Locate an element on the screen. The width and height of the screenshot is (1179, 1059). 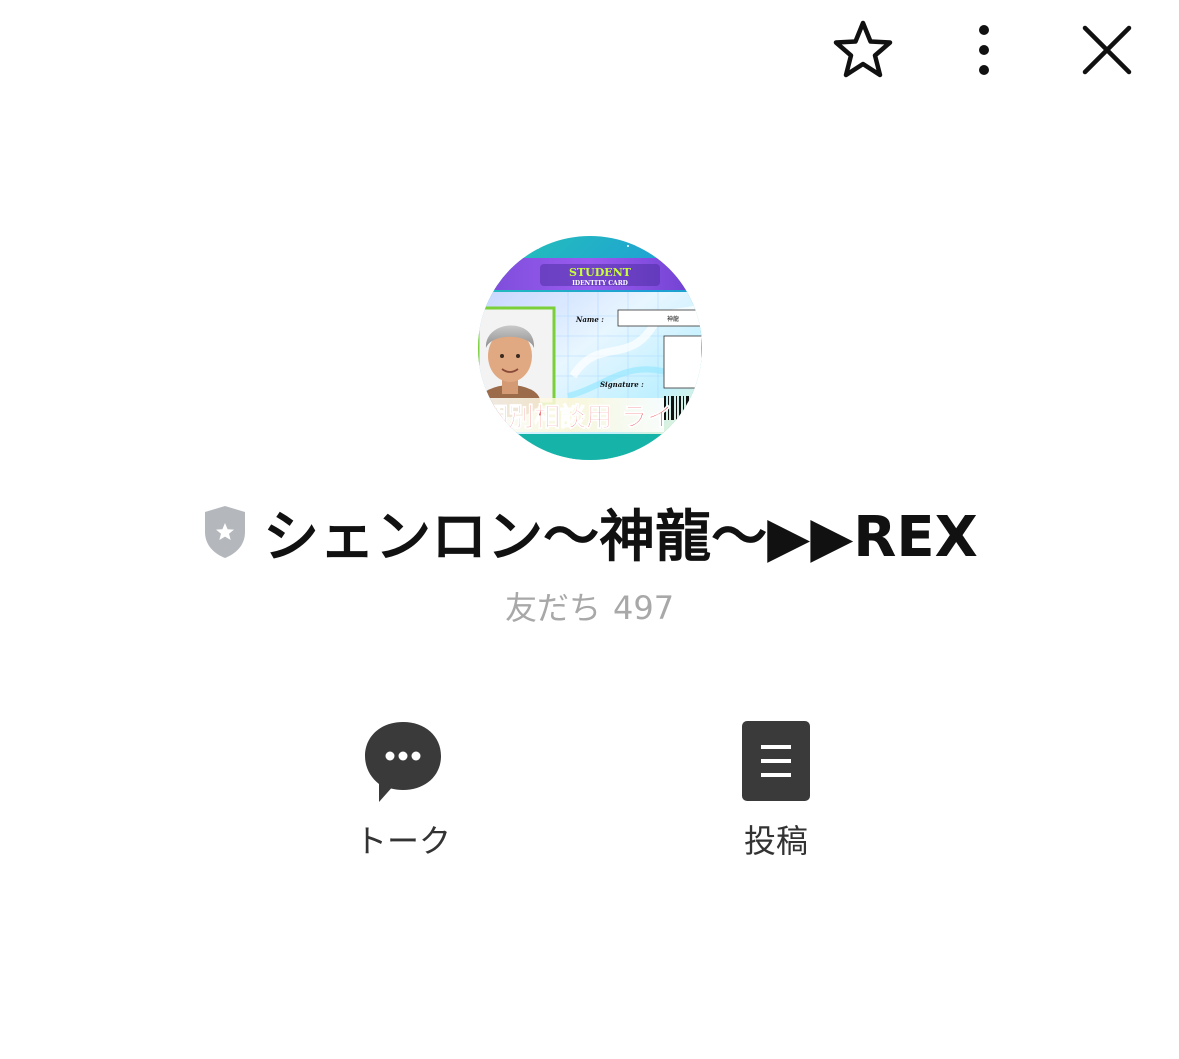
close-x-icon is located at coordinates (1107, 50).